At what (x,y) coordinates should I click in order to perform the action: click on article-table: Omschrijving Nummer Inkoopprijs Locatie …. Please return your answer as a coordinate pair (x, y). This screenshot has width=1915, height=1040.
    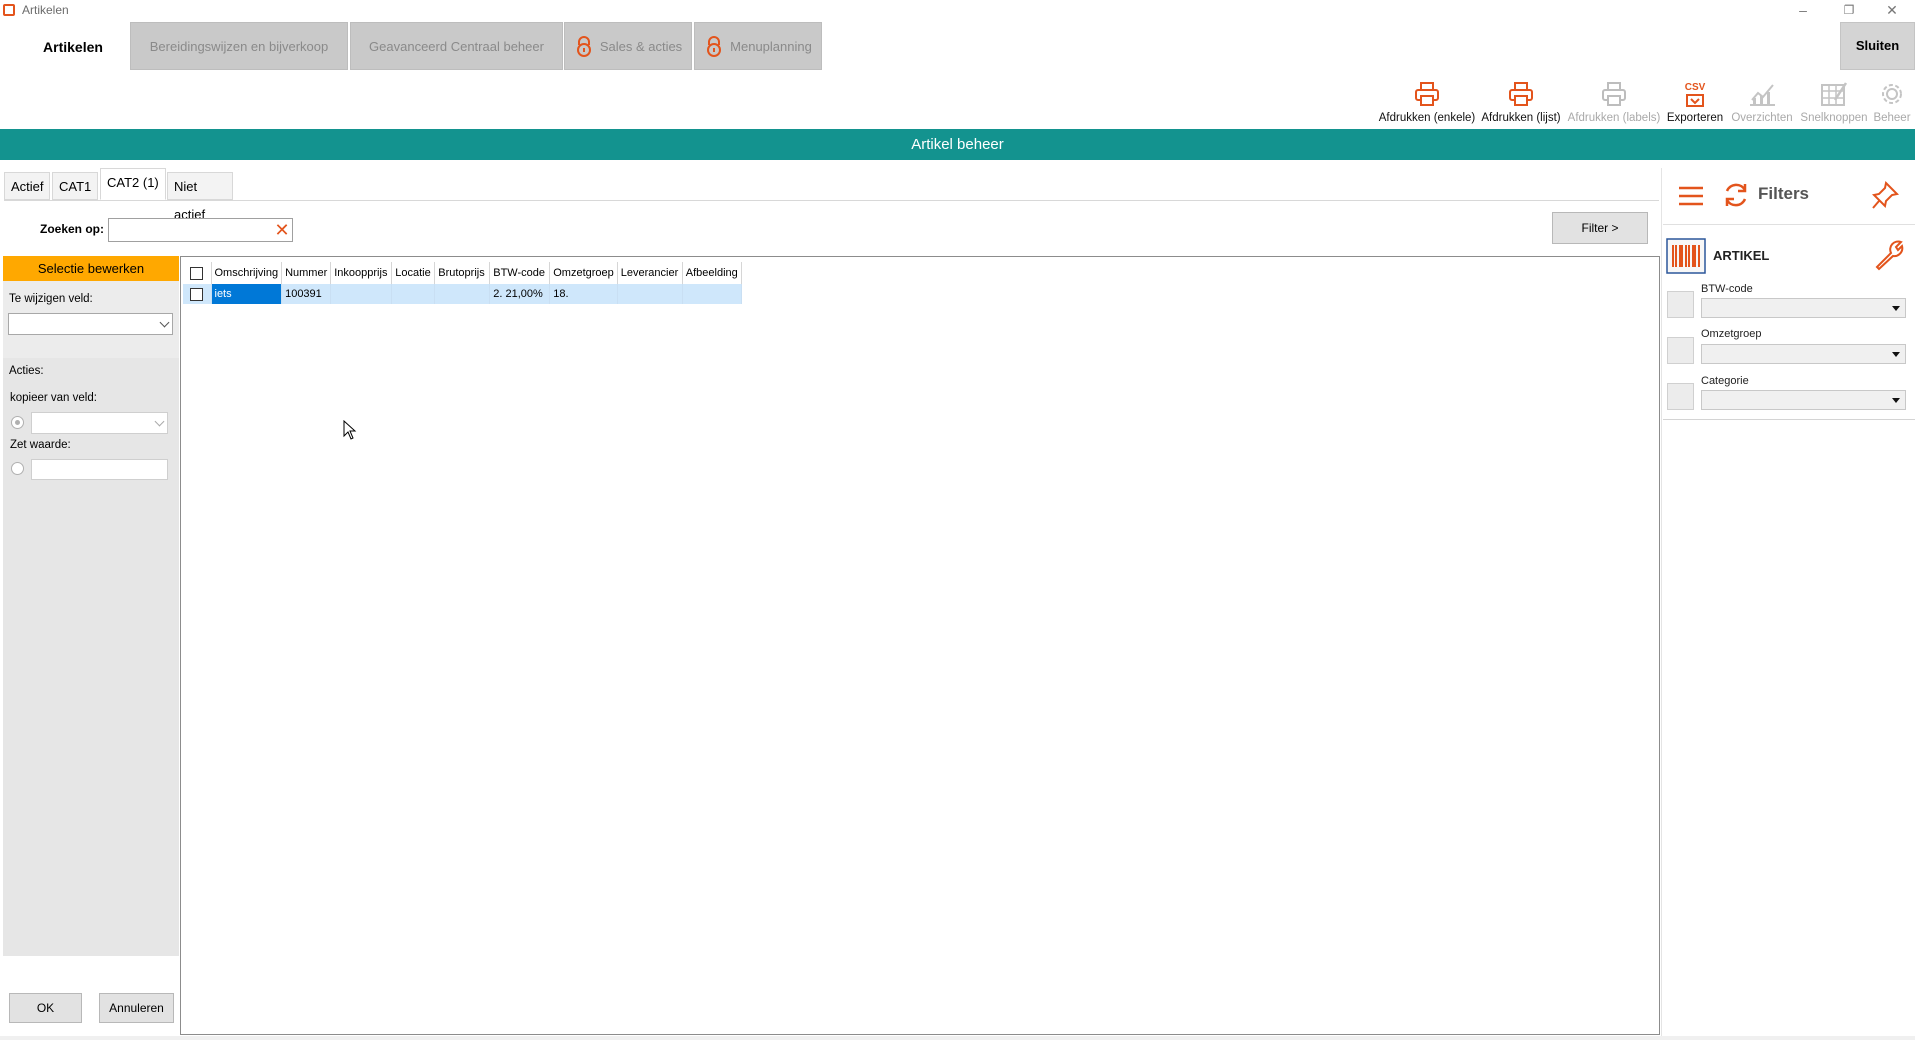
    Looking at the image, I should click on (462, 283).